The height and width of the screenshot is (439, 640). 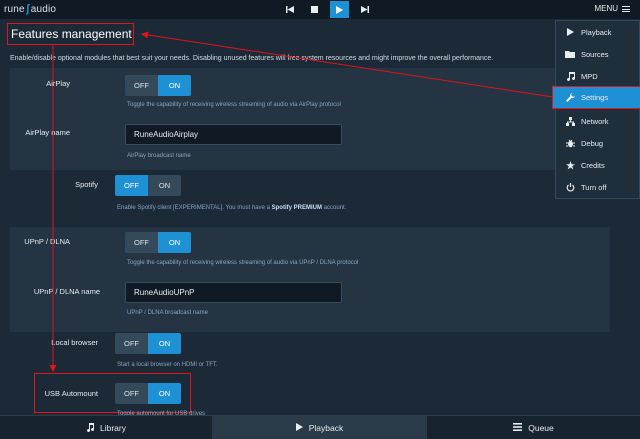 What do you see at coordinates (570, 98) in the screenshot?
I see `wrench-icon` at bounding box center [570, 98].